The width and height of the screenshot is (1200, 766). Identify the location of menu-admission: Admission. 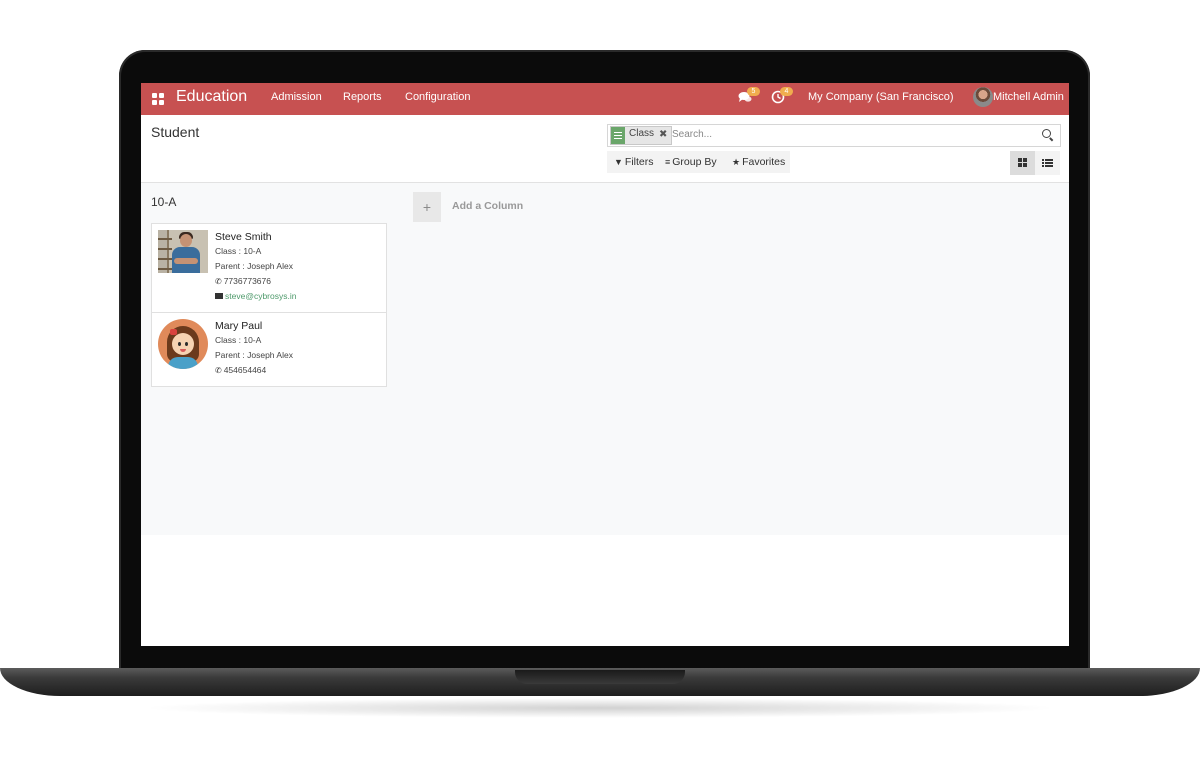
(296, 97).